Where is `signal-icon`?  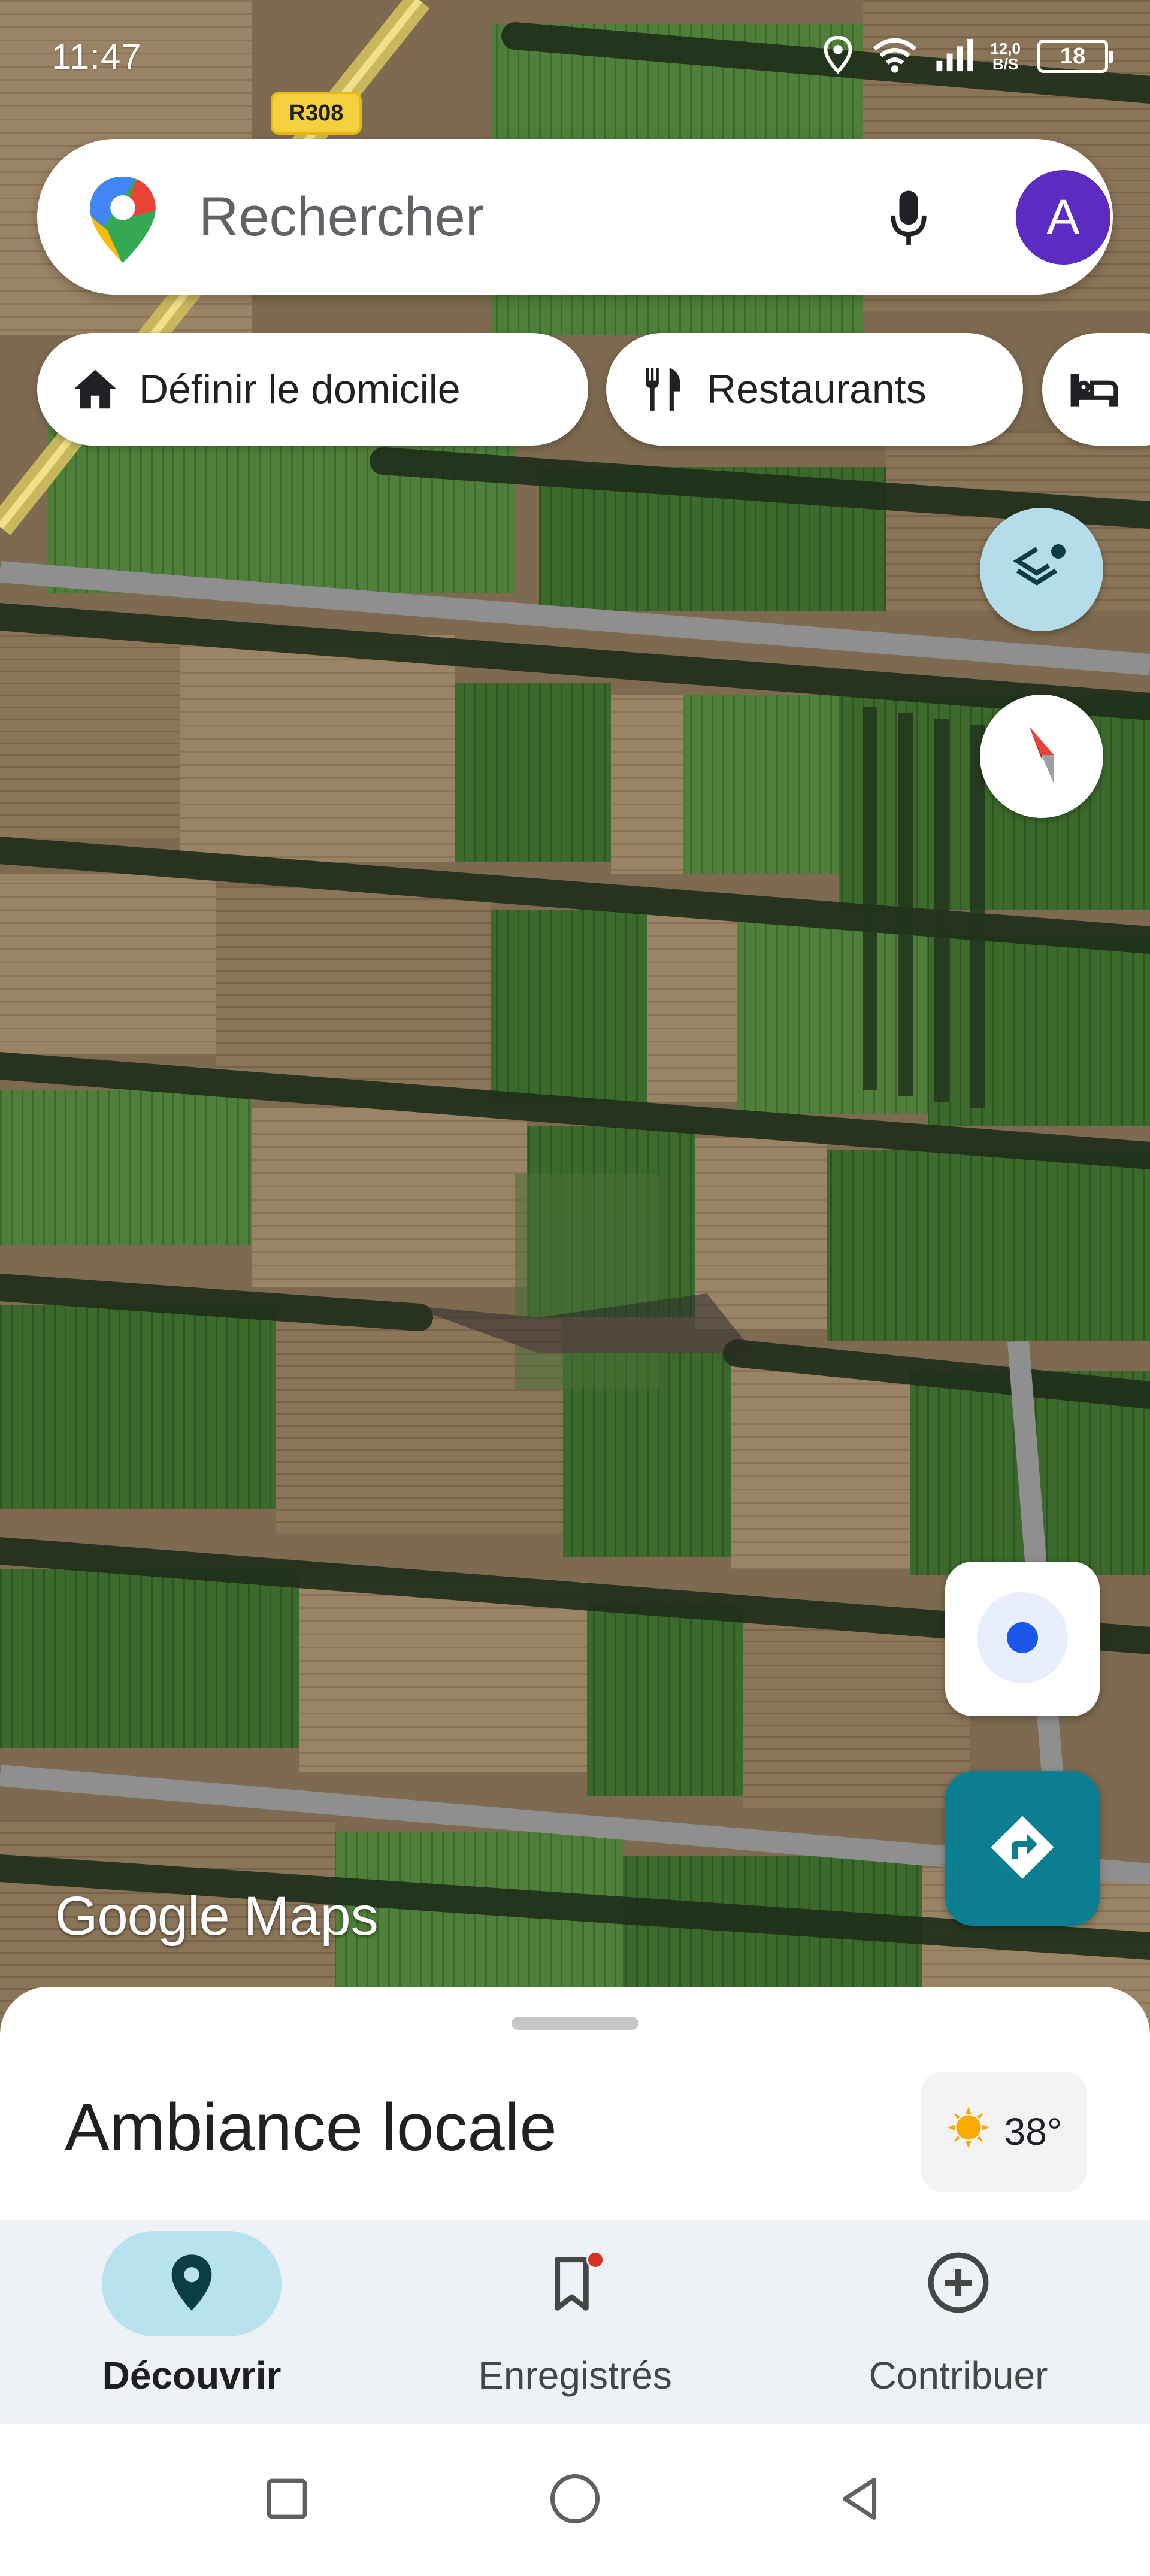 signal-icon is located at coordinates (954, 56).